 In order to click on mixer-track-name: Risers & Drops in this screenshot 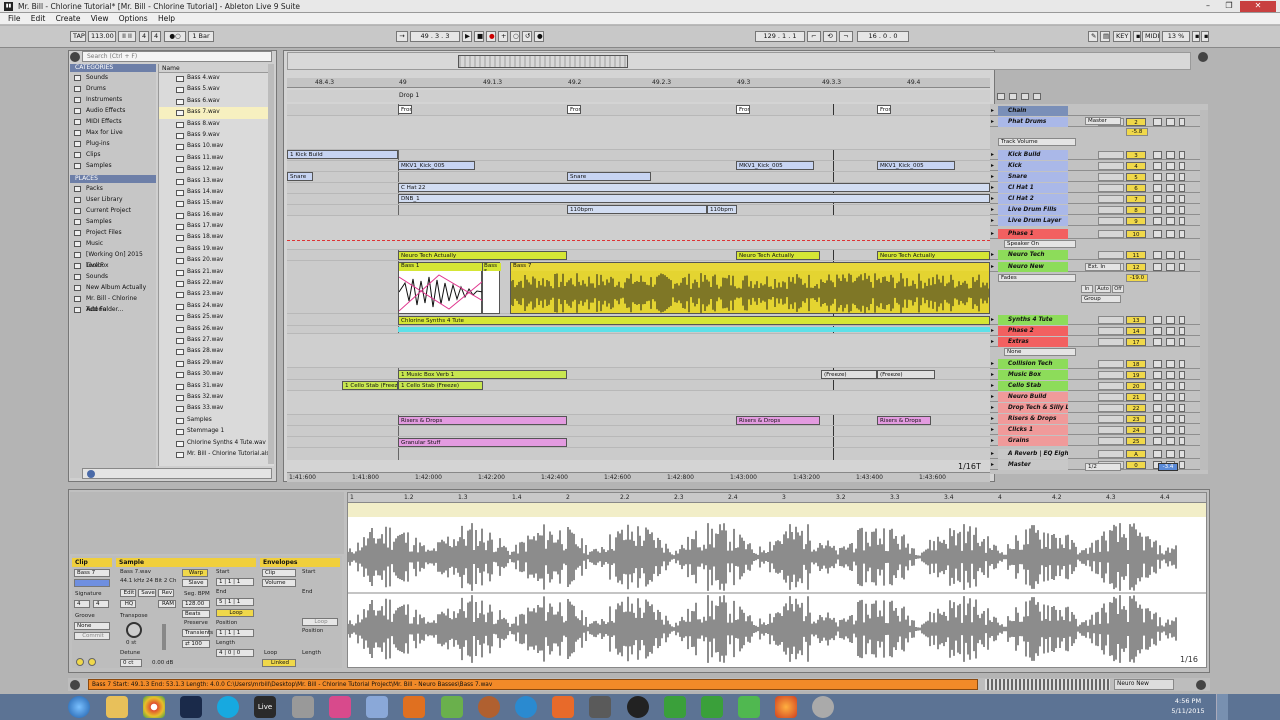, I will do `click(1033, 419)`.